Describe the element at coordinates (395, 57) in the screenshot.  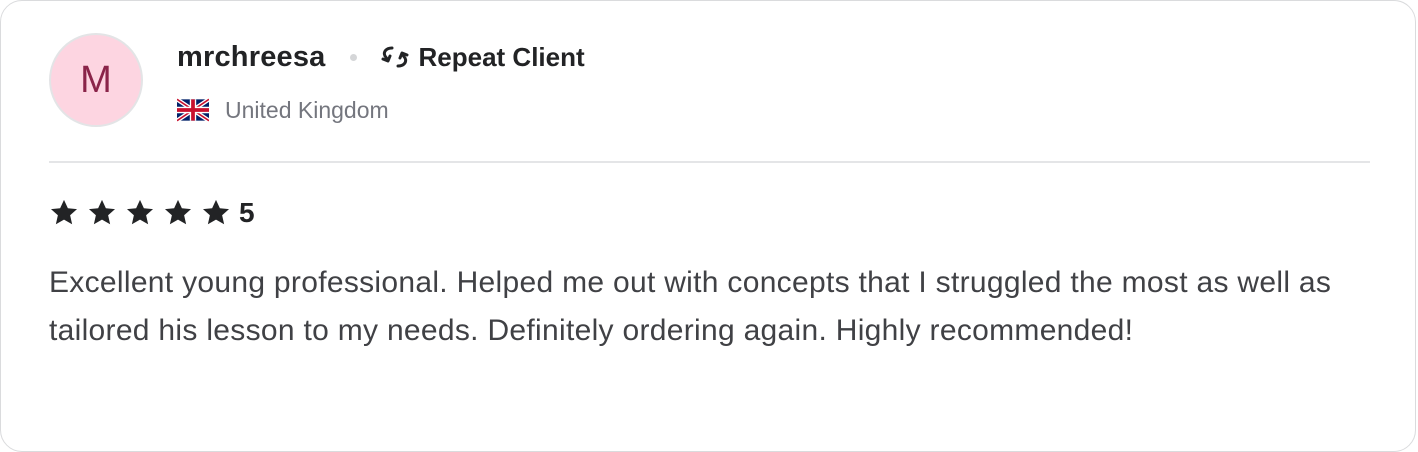
I see `repeat-icon` at that location.